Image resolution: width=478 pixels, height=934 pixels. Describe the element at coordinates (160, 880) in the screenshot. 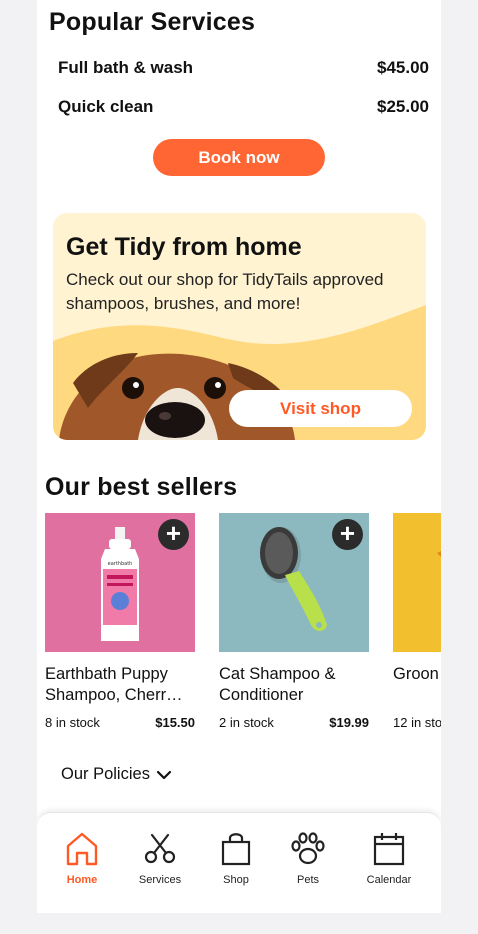

I see `tab-label: Services` at that location.